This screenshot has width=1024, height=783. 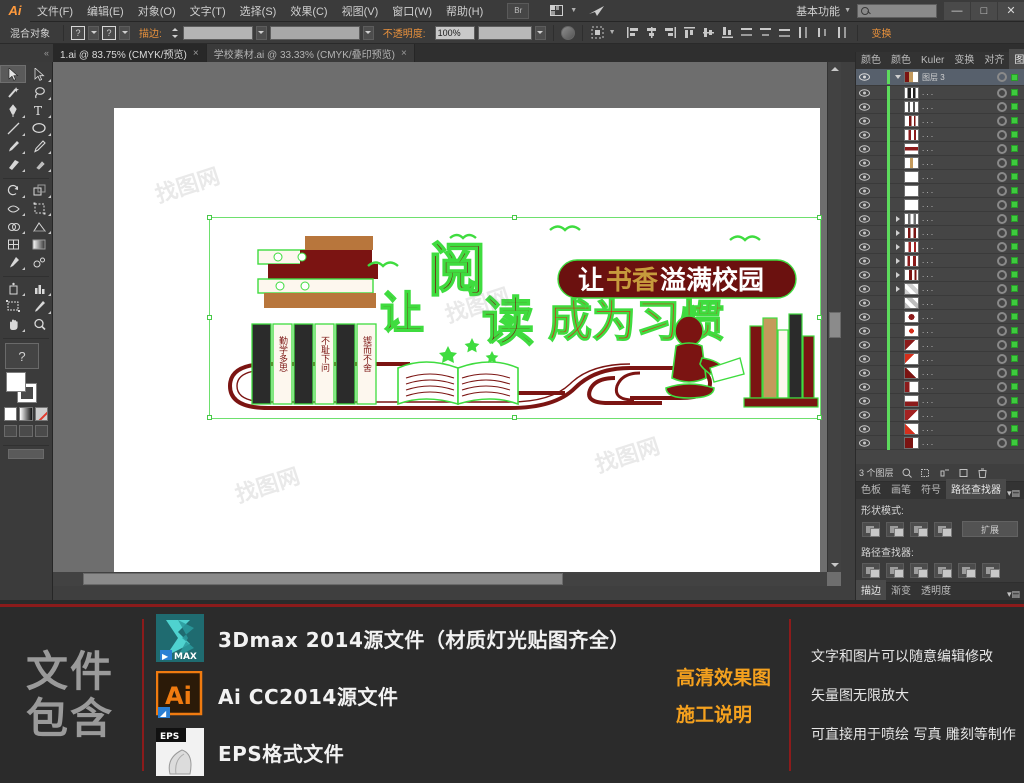 I want to click on tab-stroke: 描边, so click(x=871, y=590).